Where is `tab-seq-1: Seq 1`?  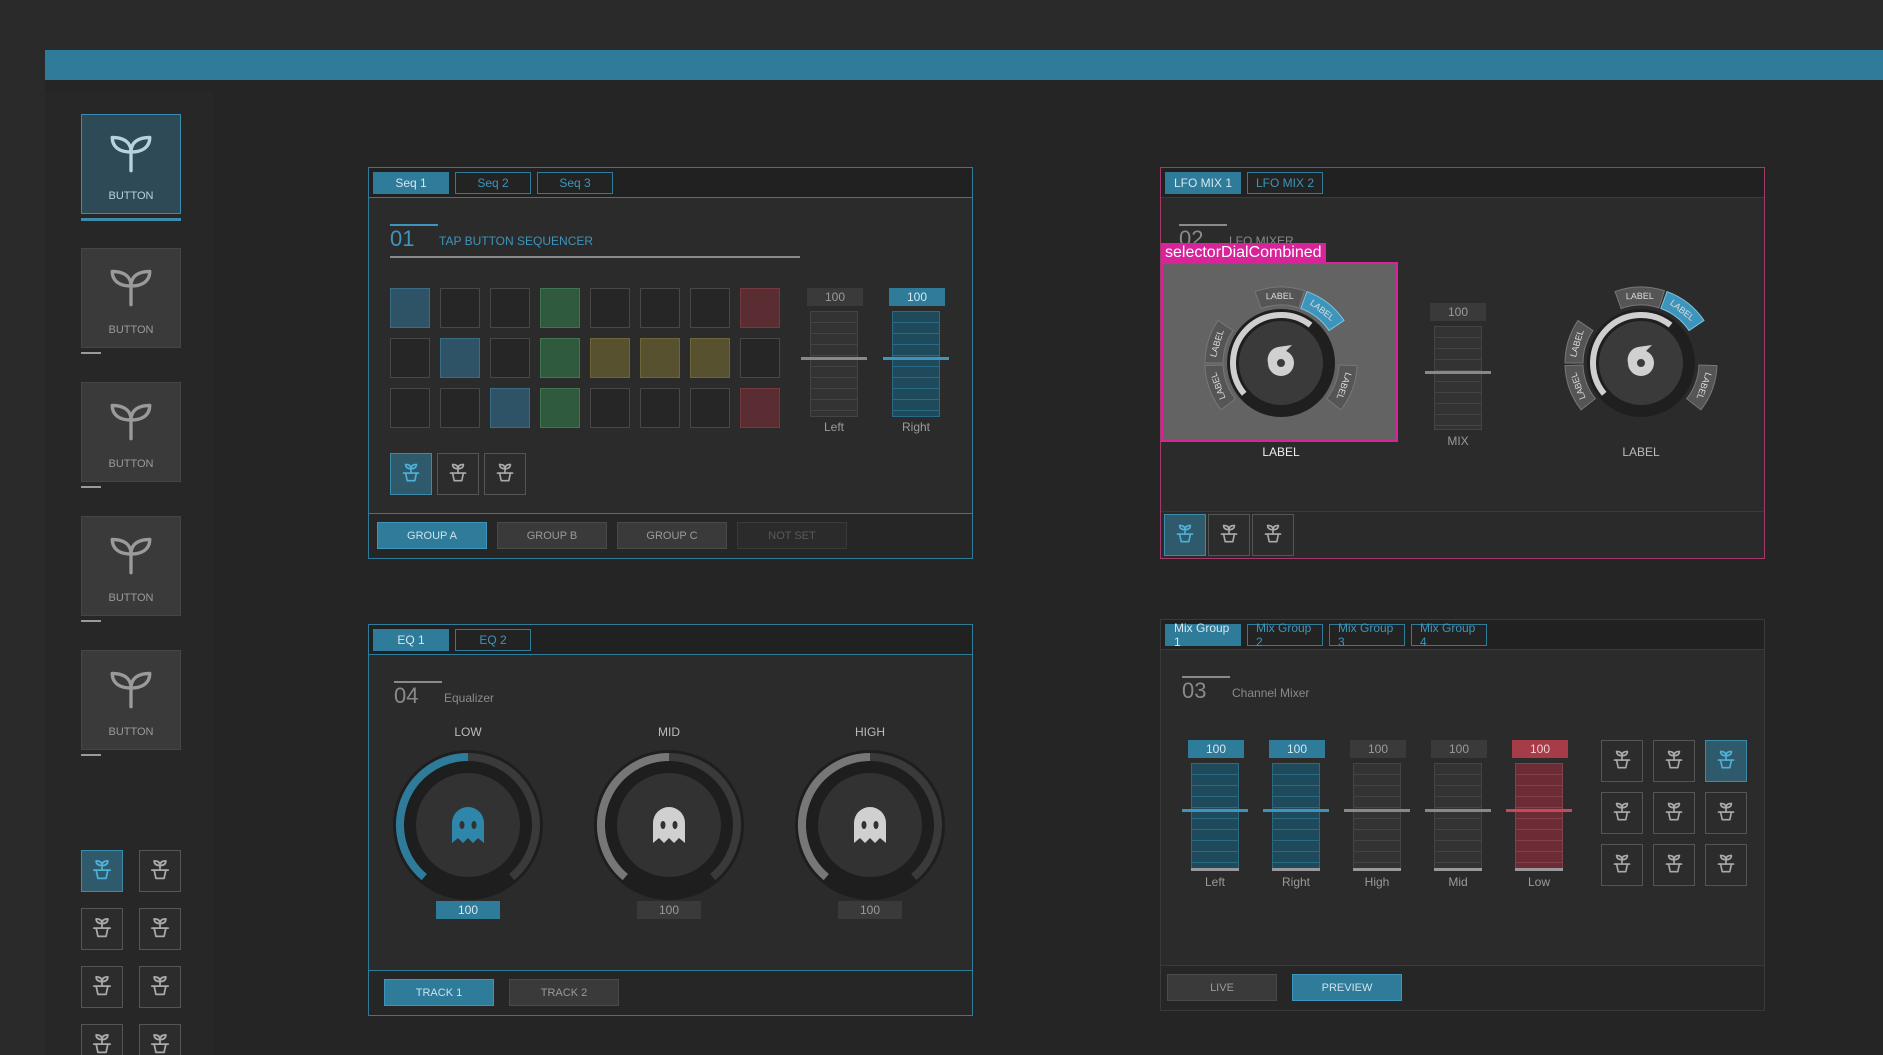
tab-seq-1: Seq 1 is located at coordinates (411, 183).